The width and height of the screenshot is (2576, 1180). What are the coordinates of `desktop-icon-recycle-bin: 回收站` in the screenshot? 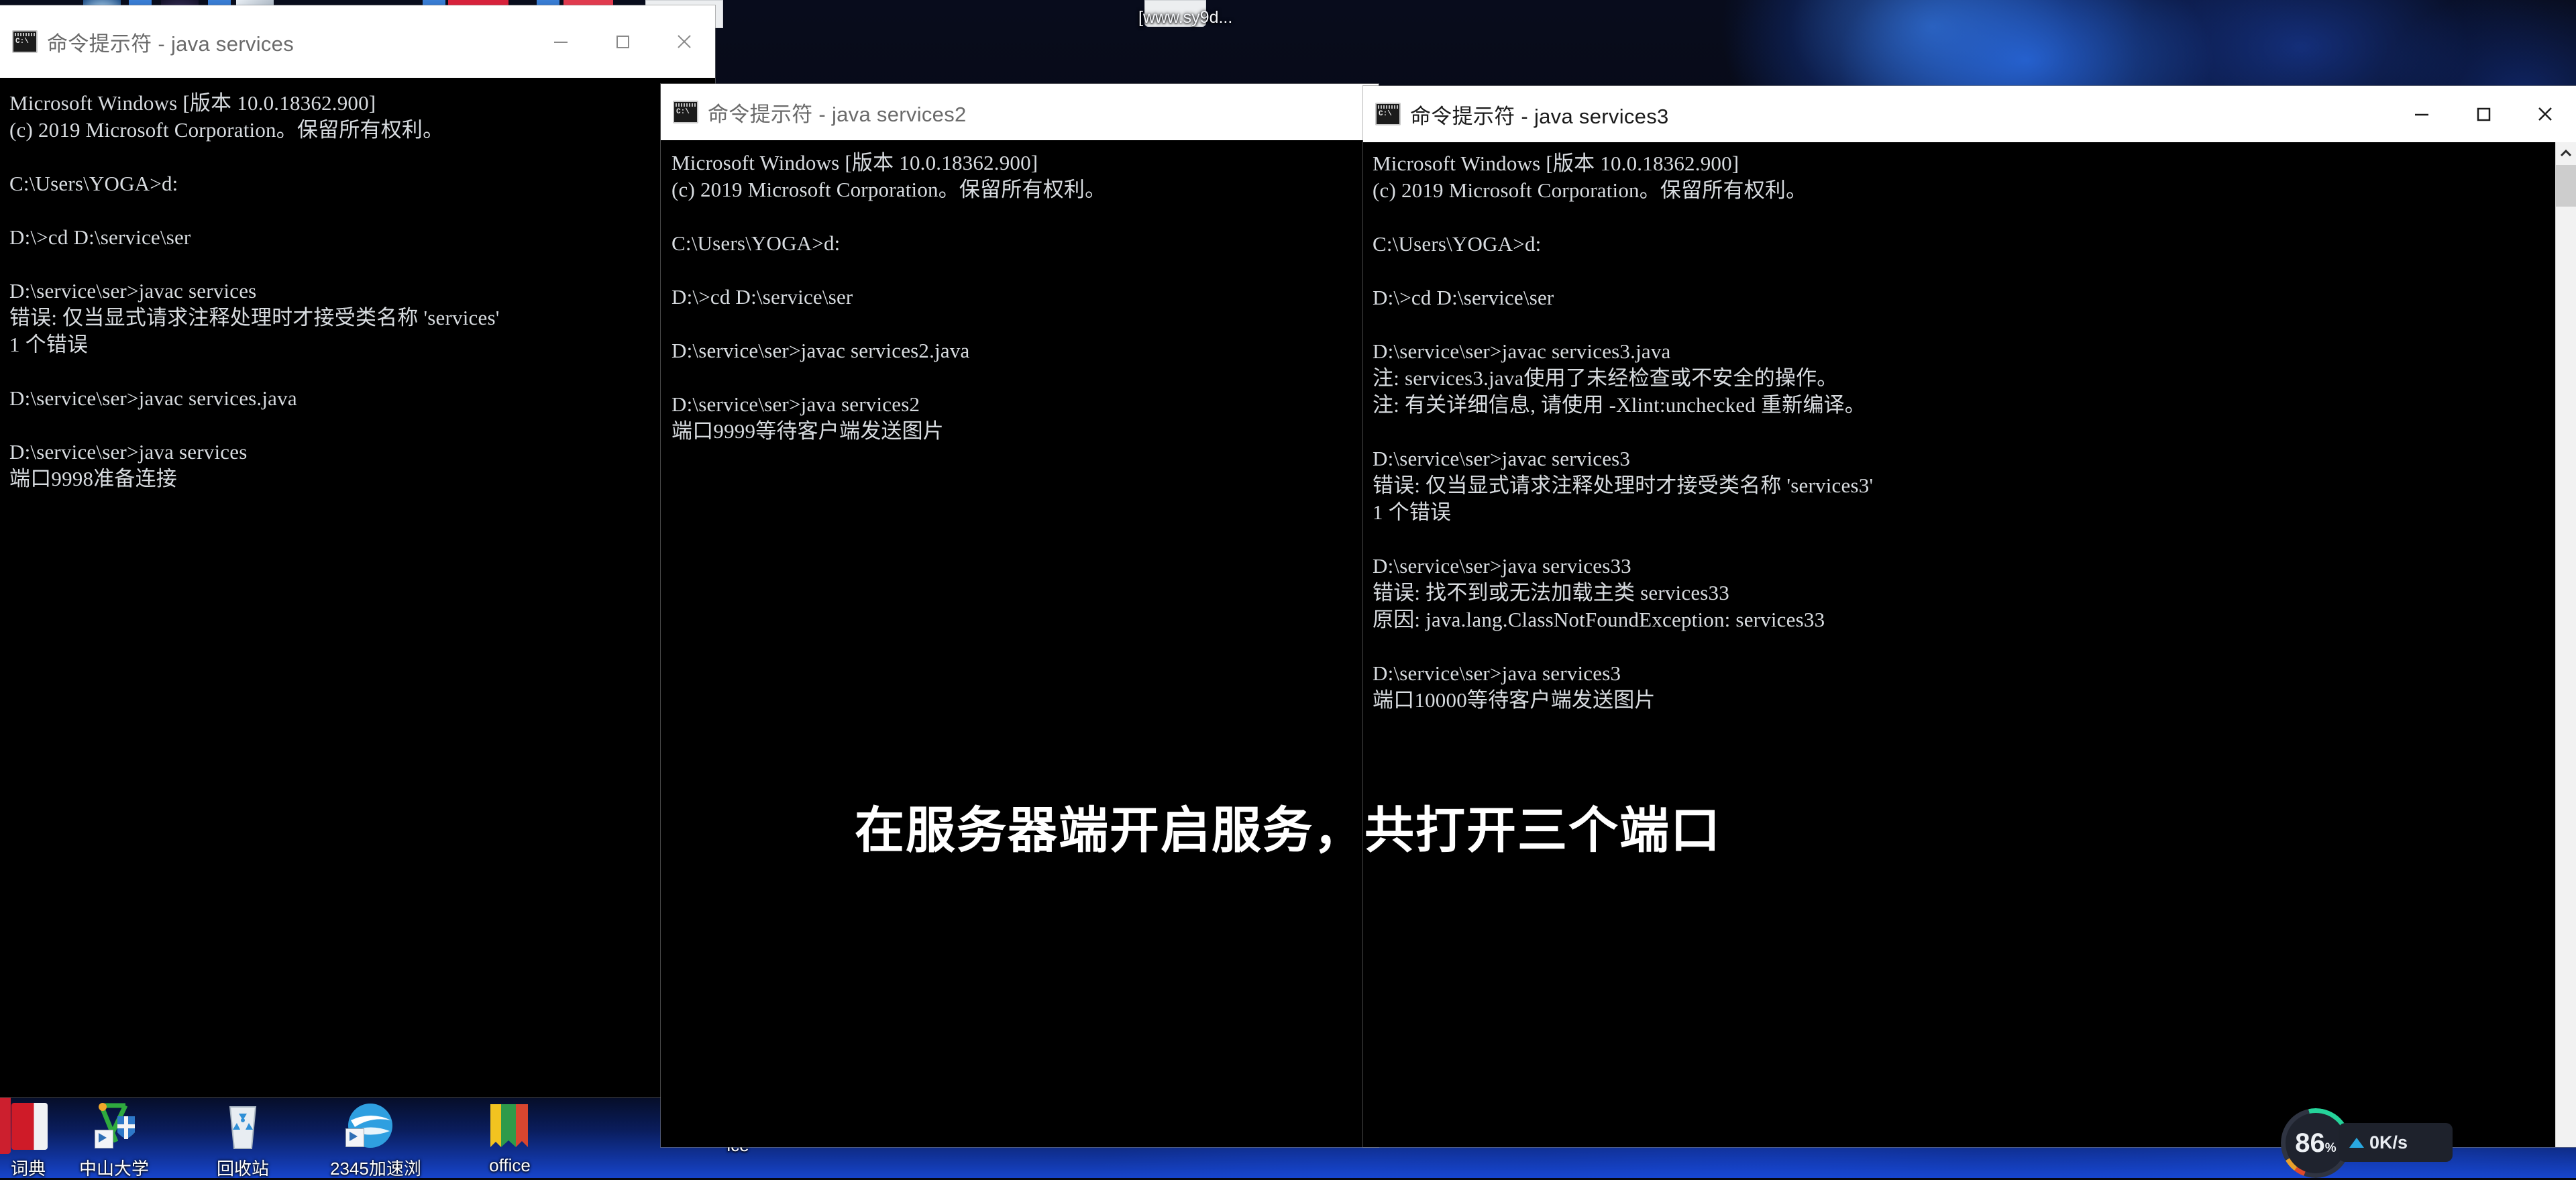 It's located at (243, 1140).